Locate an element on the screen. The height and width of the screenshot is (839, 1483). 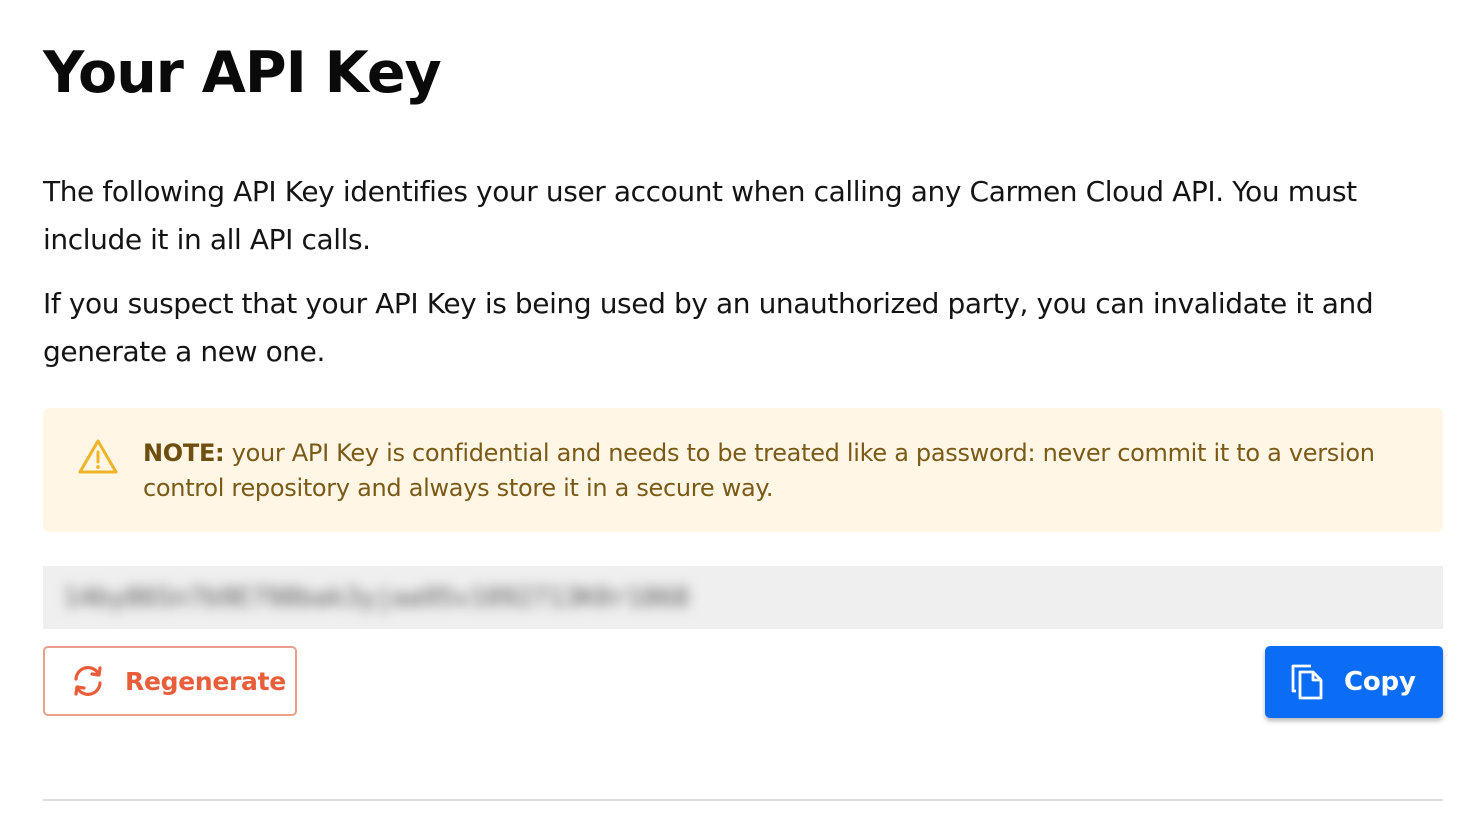
copy-button: Copy is located at coordinates (1354, 682).